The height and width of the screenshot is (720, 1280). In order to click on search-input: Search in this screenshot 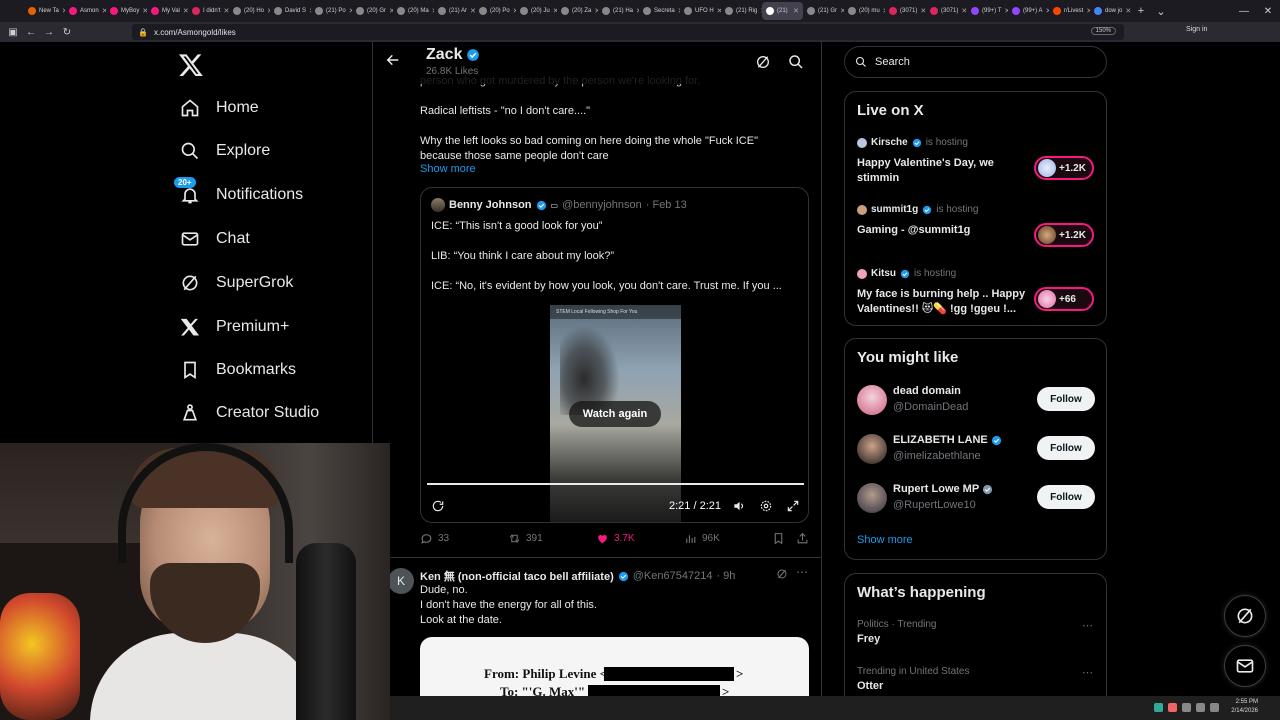, I will do `click(975, 62)`.